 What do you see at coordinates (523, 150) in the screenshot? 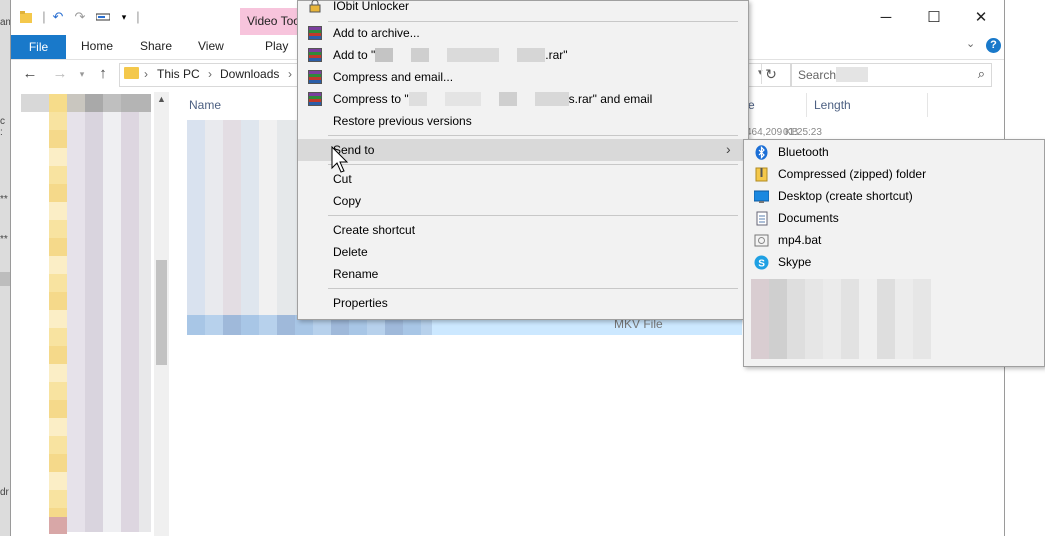
I see `menu-item-send-to: Send to ›` at bounding box center [523, 150].